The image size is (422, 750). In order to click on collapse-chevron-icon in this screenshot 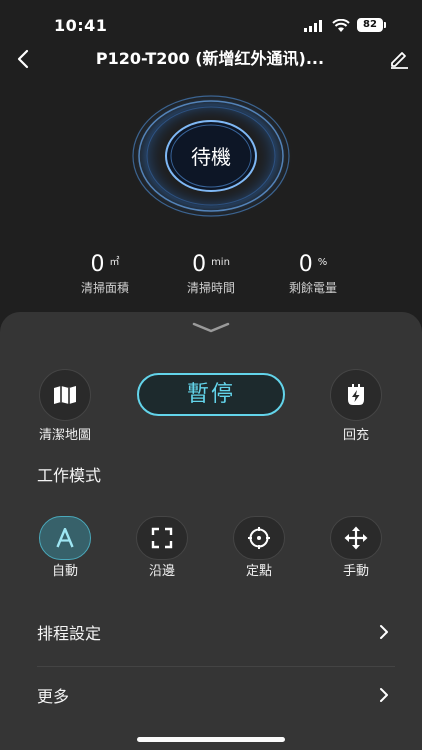, I will do `click(211, 328)`.